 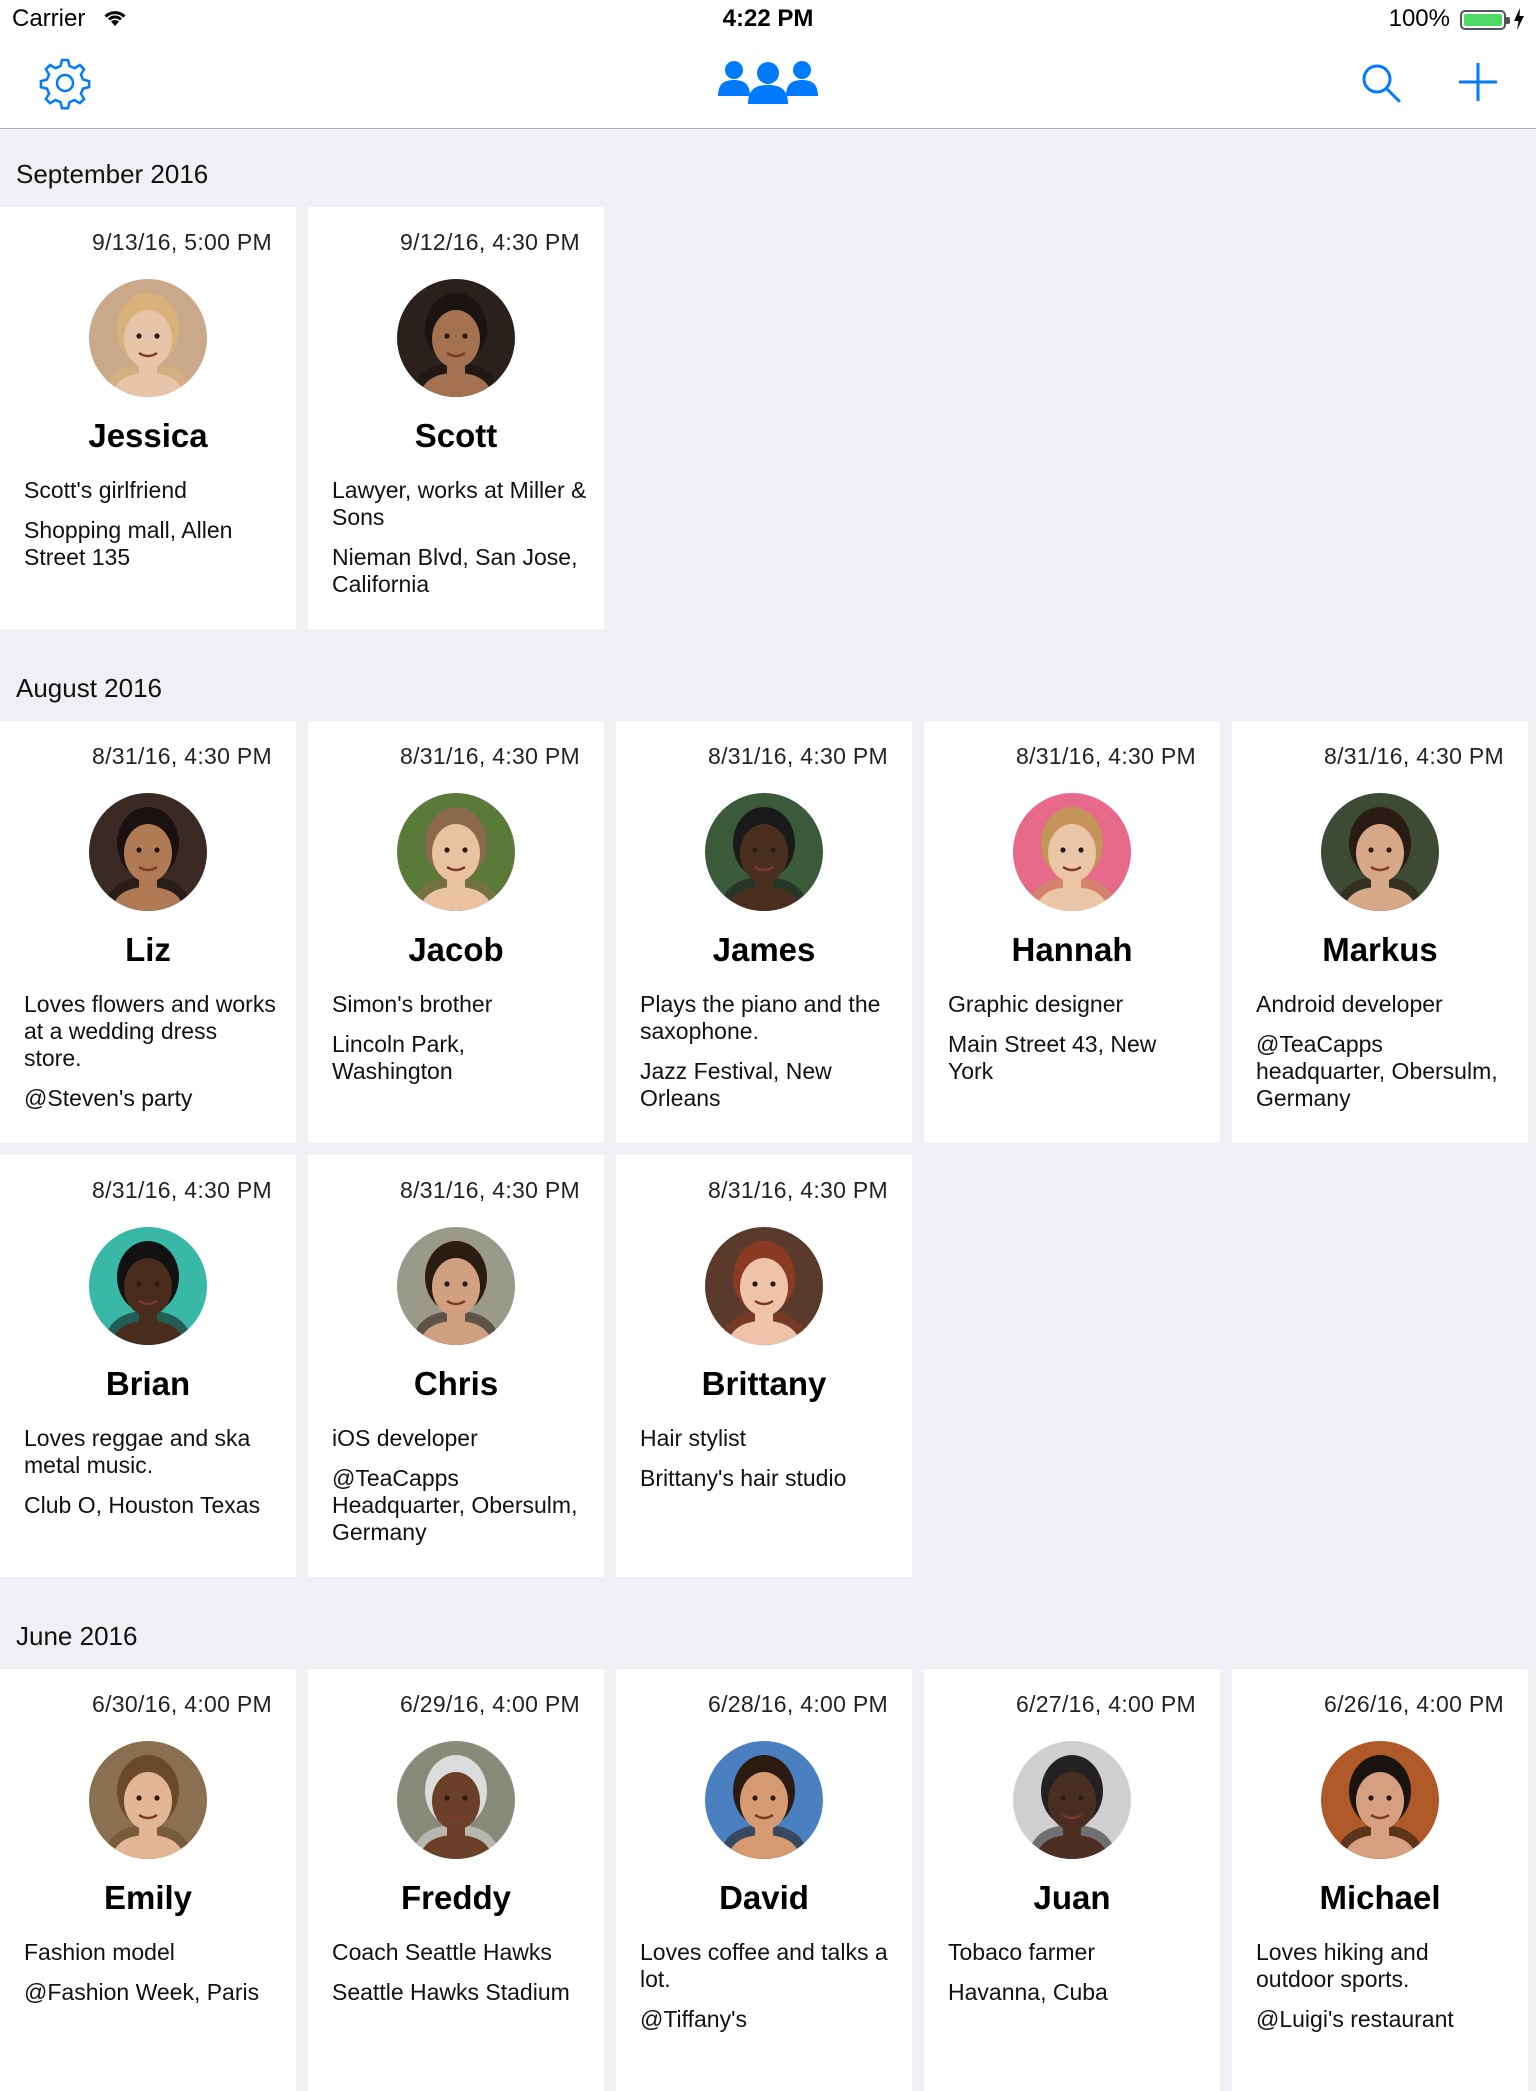 What do you see at coordinates (764, 1383) in the screenshot?
I see `card-name: Brittany` at bounding box center [764, 1383].